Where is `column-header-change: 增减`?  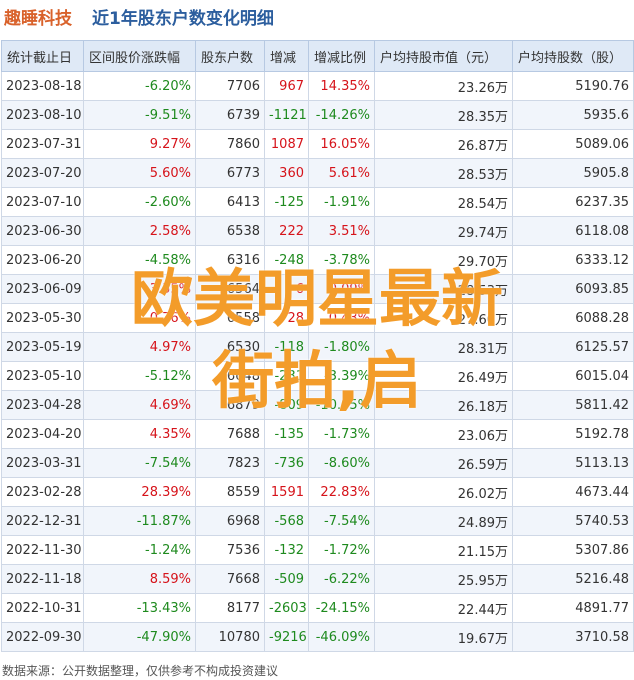
column-header-change: 增减 is located at coordinates (286, 56).